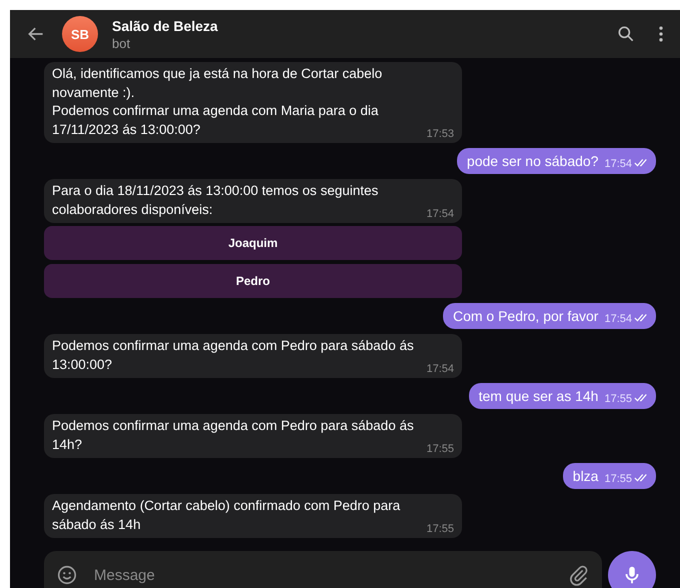 This screenshot has width=680, height=588. What do you see at coordinates (532, 161) in the screenshot?
I see `message-text: pode ser no sábado?` at bounding box center [532, 161].